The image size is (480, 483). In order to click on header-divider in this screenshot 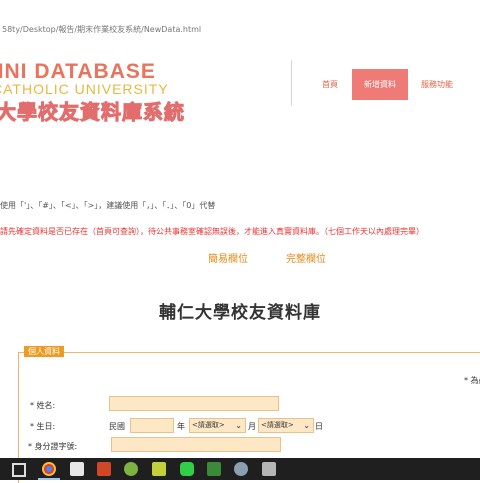, I will do `click(291, 83)`.